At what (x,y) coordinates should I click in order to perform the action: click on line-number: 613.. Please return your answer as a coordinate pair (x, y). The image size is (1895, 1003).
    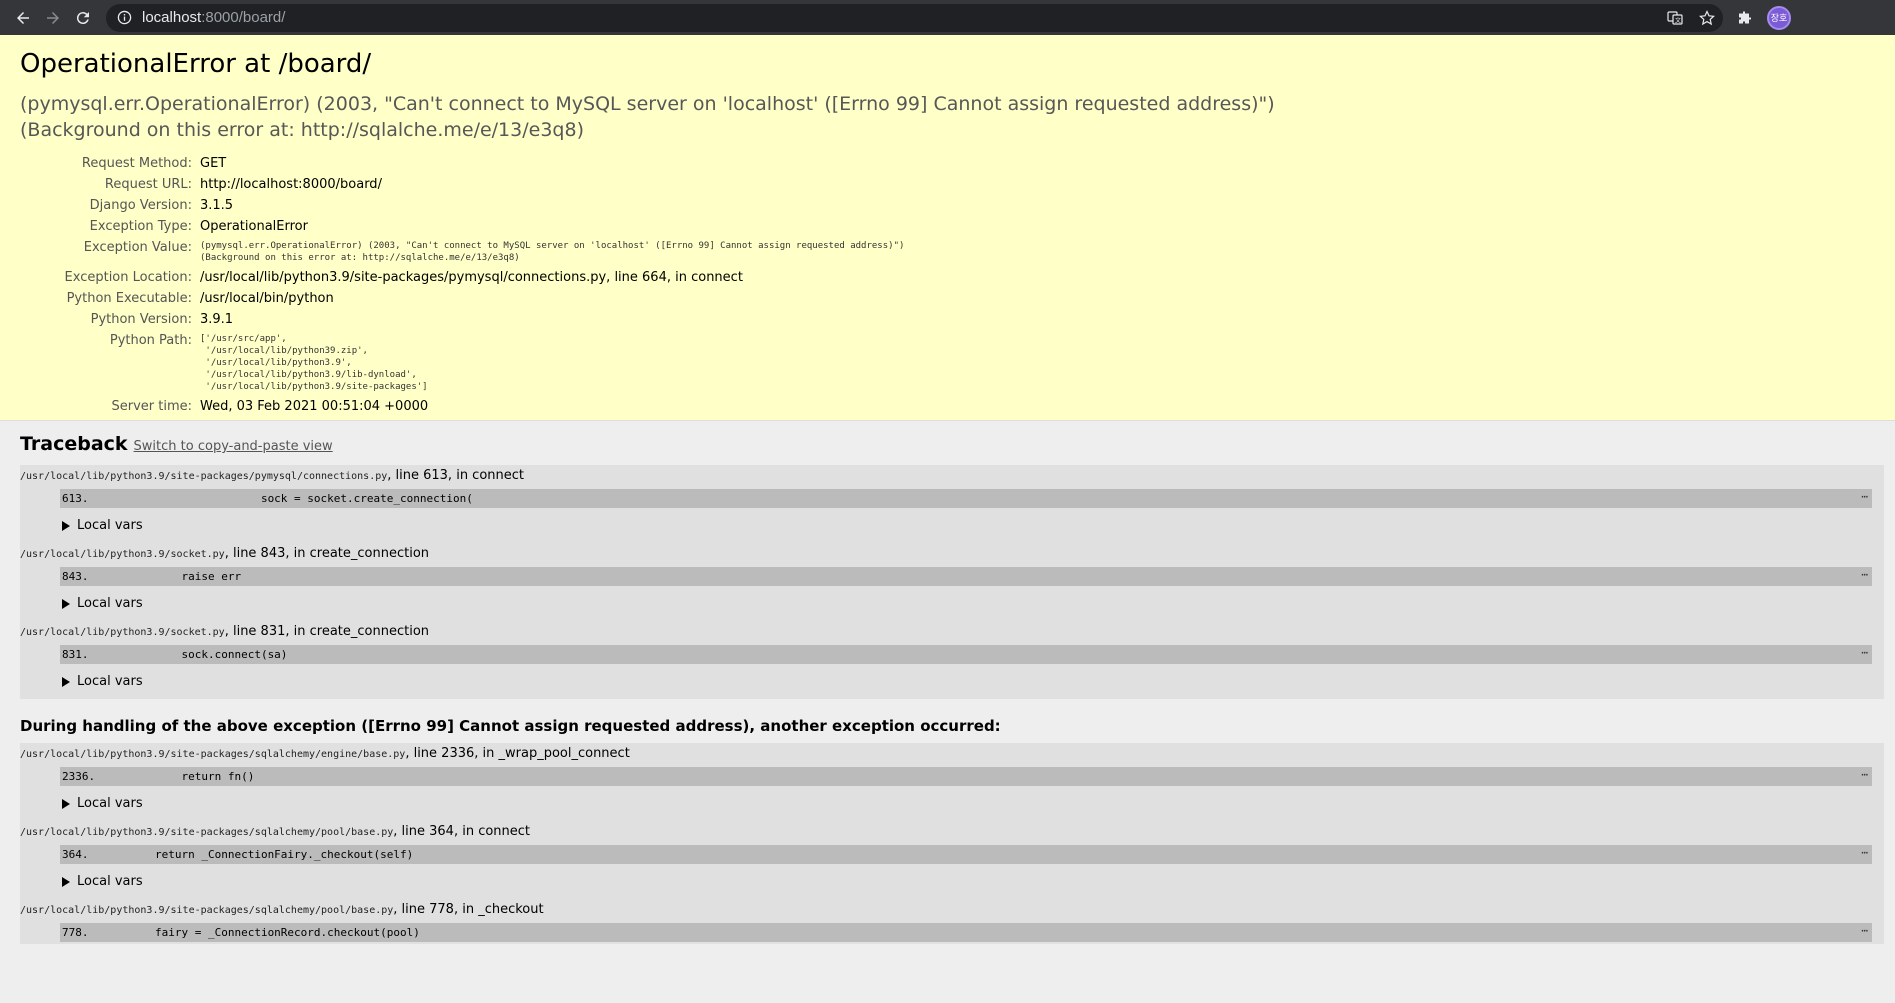
    Looking at the image, I should click on (75, 498).